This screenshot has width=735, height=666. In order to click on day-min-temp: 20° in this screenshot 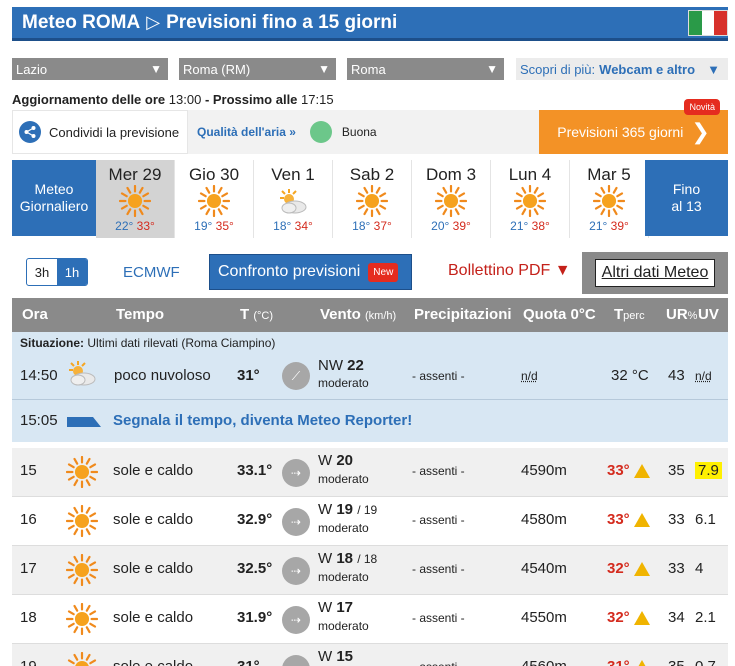, I will do `click(440, 226)`.